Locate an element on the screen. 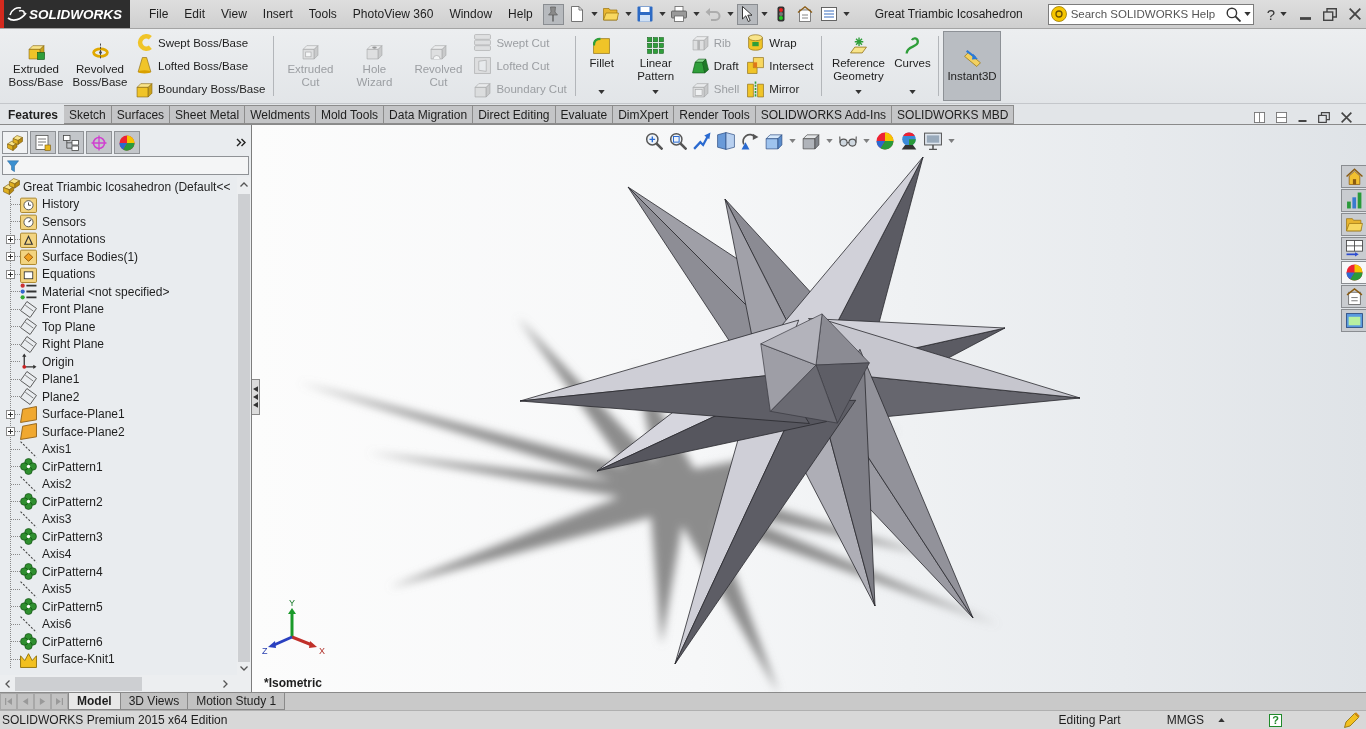  tree-item: Axis5 is located at coordinates (57, 589).